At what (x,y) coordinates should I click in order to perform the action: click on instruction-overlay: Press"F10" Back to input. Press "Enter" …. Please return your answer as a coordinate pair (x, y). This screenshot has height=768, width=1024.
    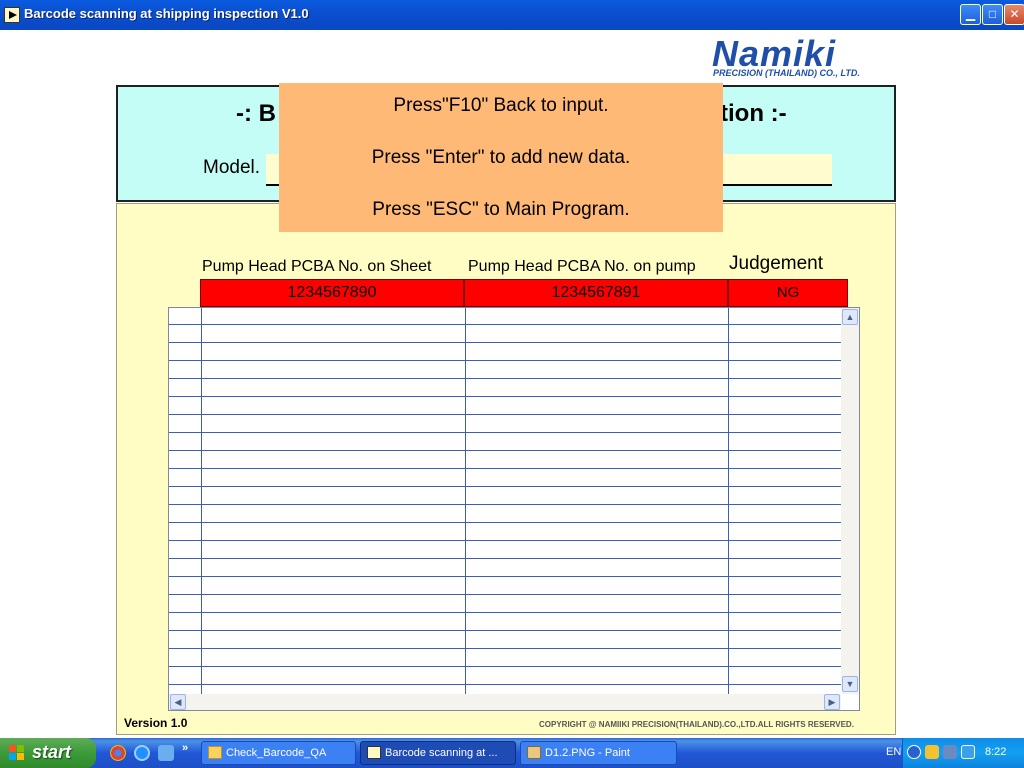
    Looking at the image, I should click on (501, 157).